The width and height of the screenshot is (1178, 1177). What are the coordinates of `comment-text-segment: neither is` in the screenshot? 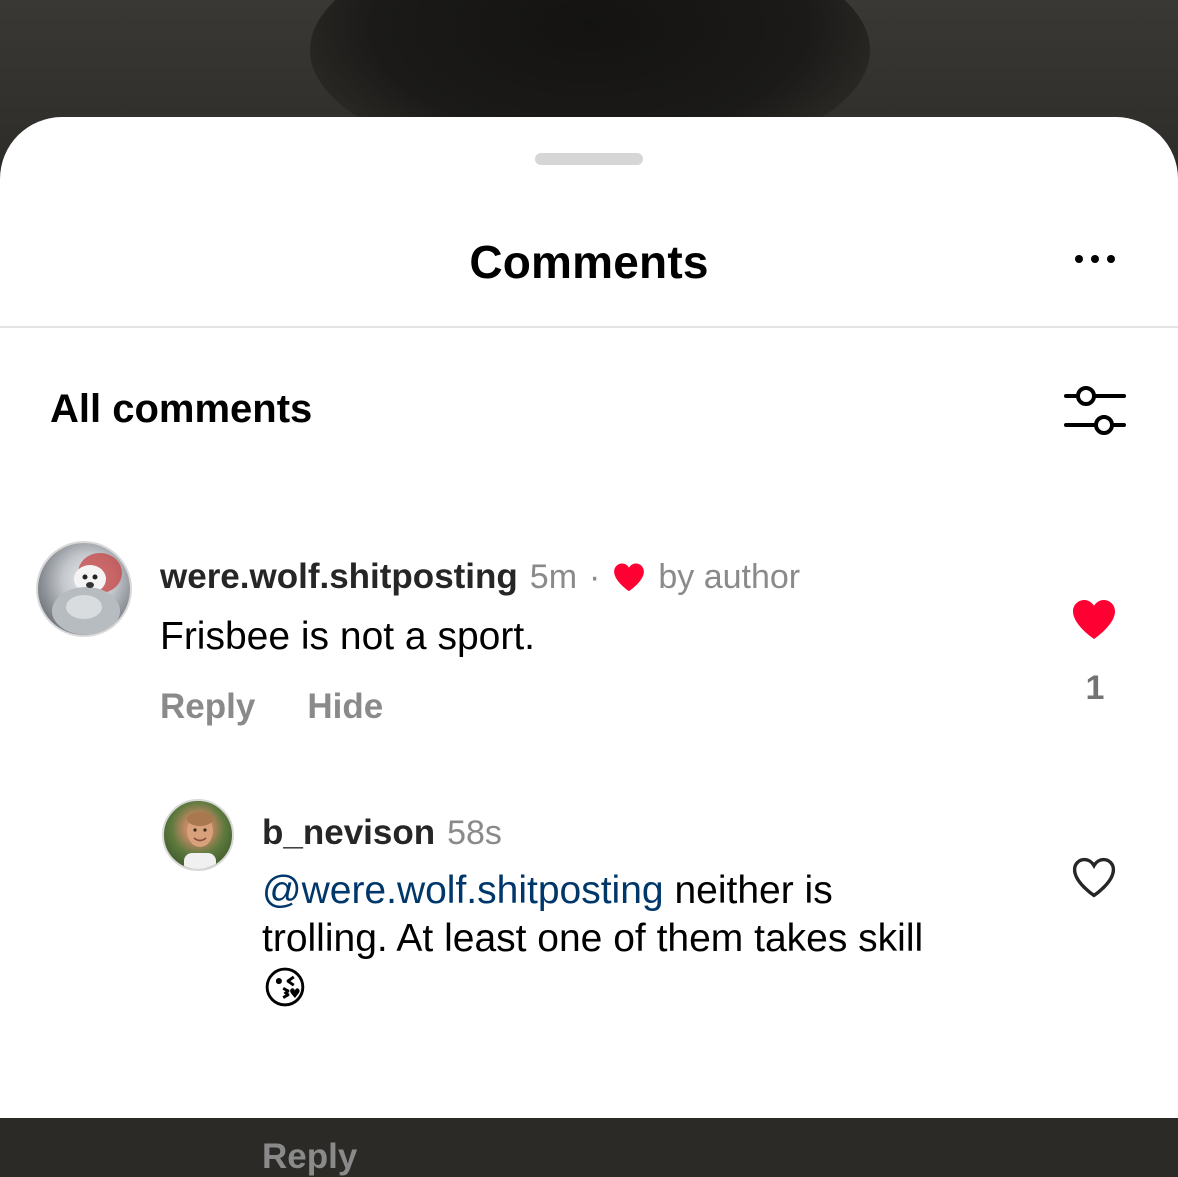 It's located at (748, 890).